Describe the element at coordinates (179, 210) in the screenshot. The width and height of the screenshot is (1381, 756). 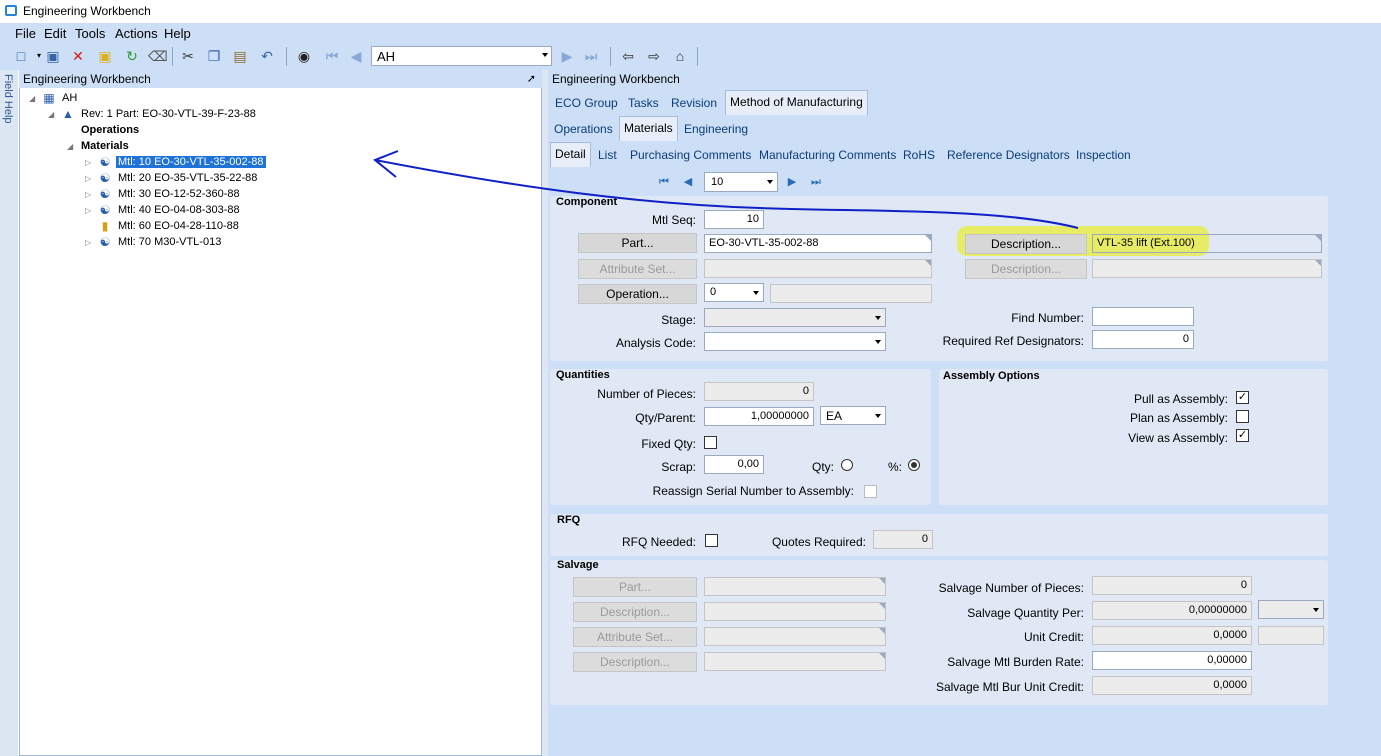
I see `tree-material-item: Mtl: 40 EO-04-08-303-88` at that location.